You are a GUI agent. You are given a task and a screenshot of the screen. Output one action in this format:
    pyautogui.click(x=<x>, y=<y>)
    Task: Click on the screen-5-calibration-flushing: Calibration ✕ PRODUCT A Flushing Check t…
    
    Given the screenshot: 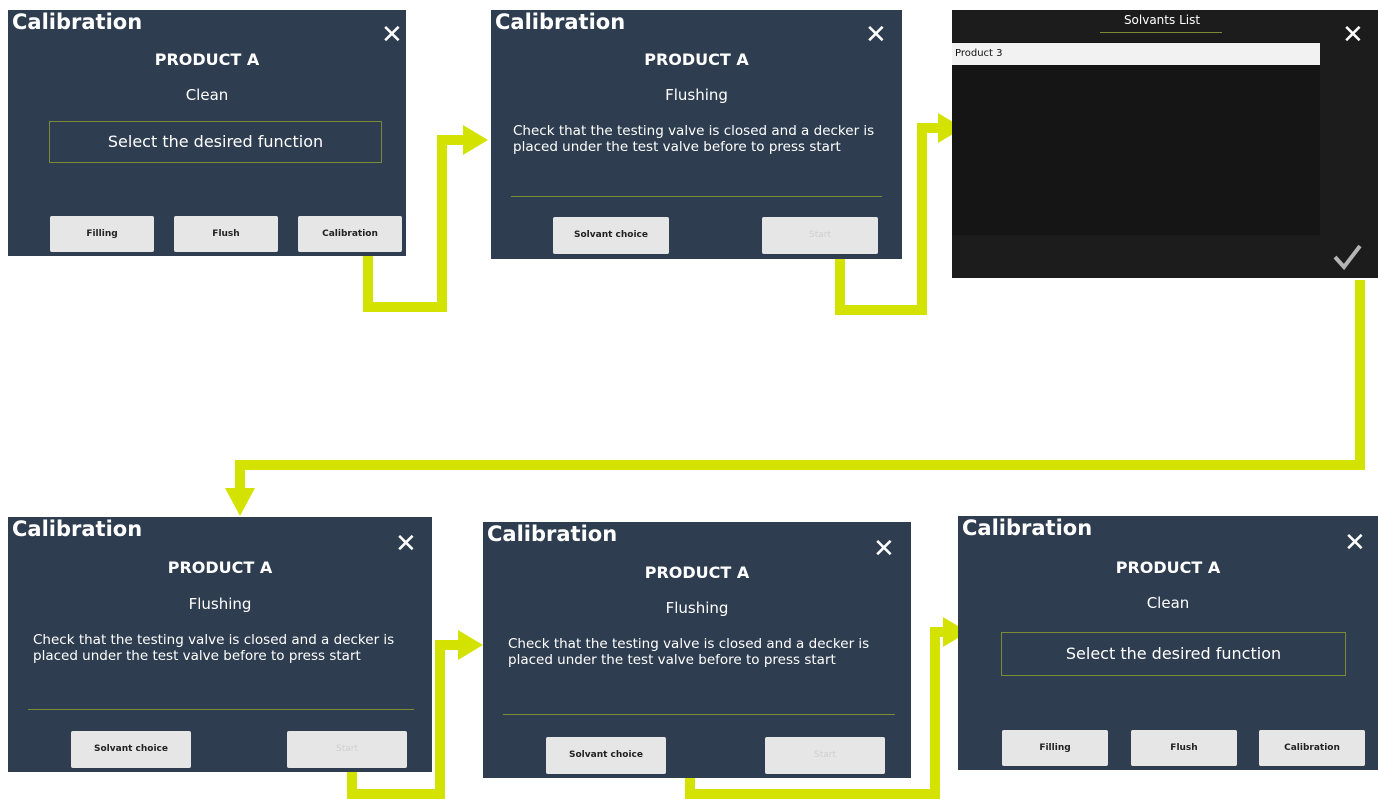 What is the action you would take?
    pyautogui.click(x=697, y=650)
    